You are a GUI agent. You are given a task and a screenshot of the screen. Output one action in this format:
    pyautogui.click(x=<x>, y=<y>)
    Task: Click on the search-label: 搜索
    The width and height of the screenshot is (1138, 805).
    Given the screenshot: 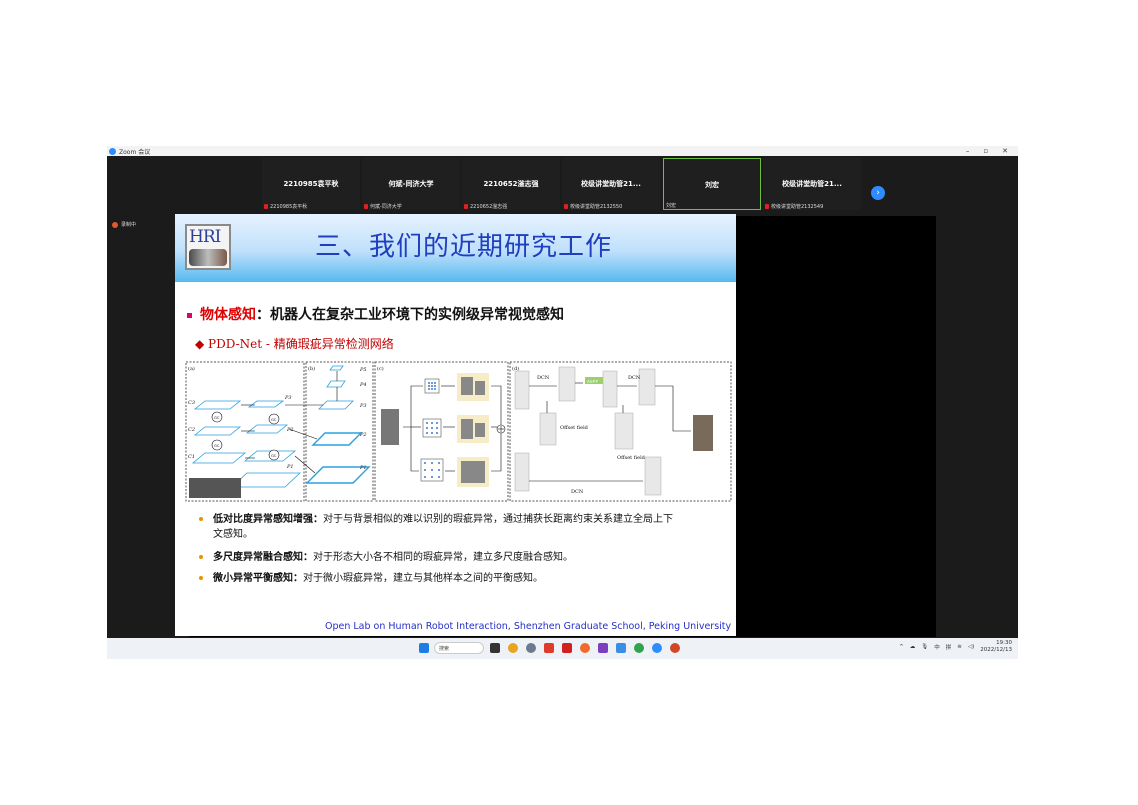 What is the action you would take?
    pyautogui.click(x=444, y=648)
    